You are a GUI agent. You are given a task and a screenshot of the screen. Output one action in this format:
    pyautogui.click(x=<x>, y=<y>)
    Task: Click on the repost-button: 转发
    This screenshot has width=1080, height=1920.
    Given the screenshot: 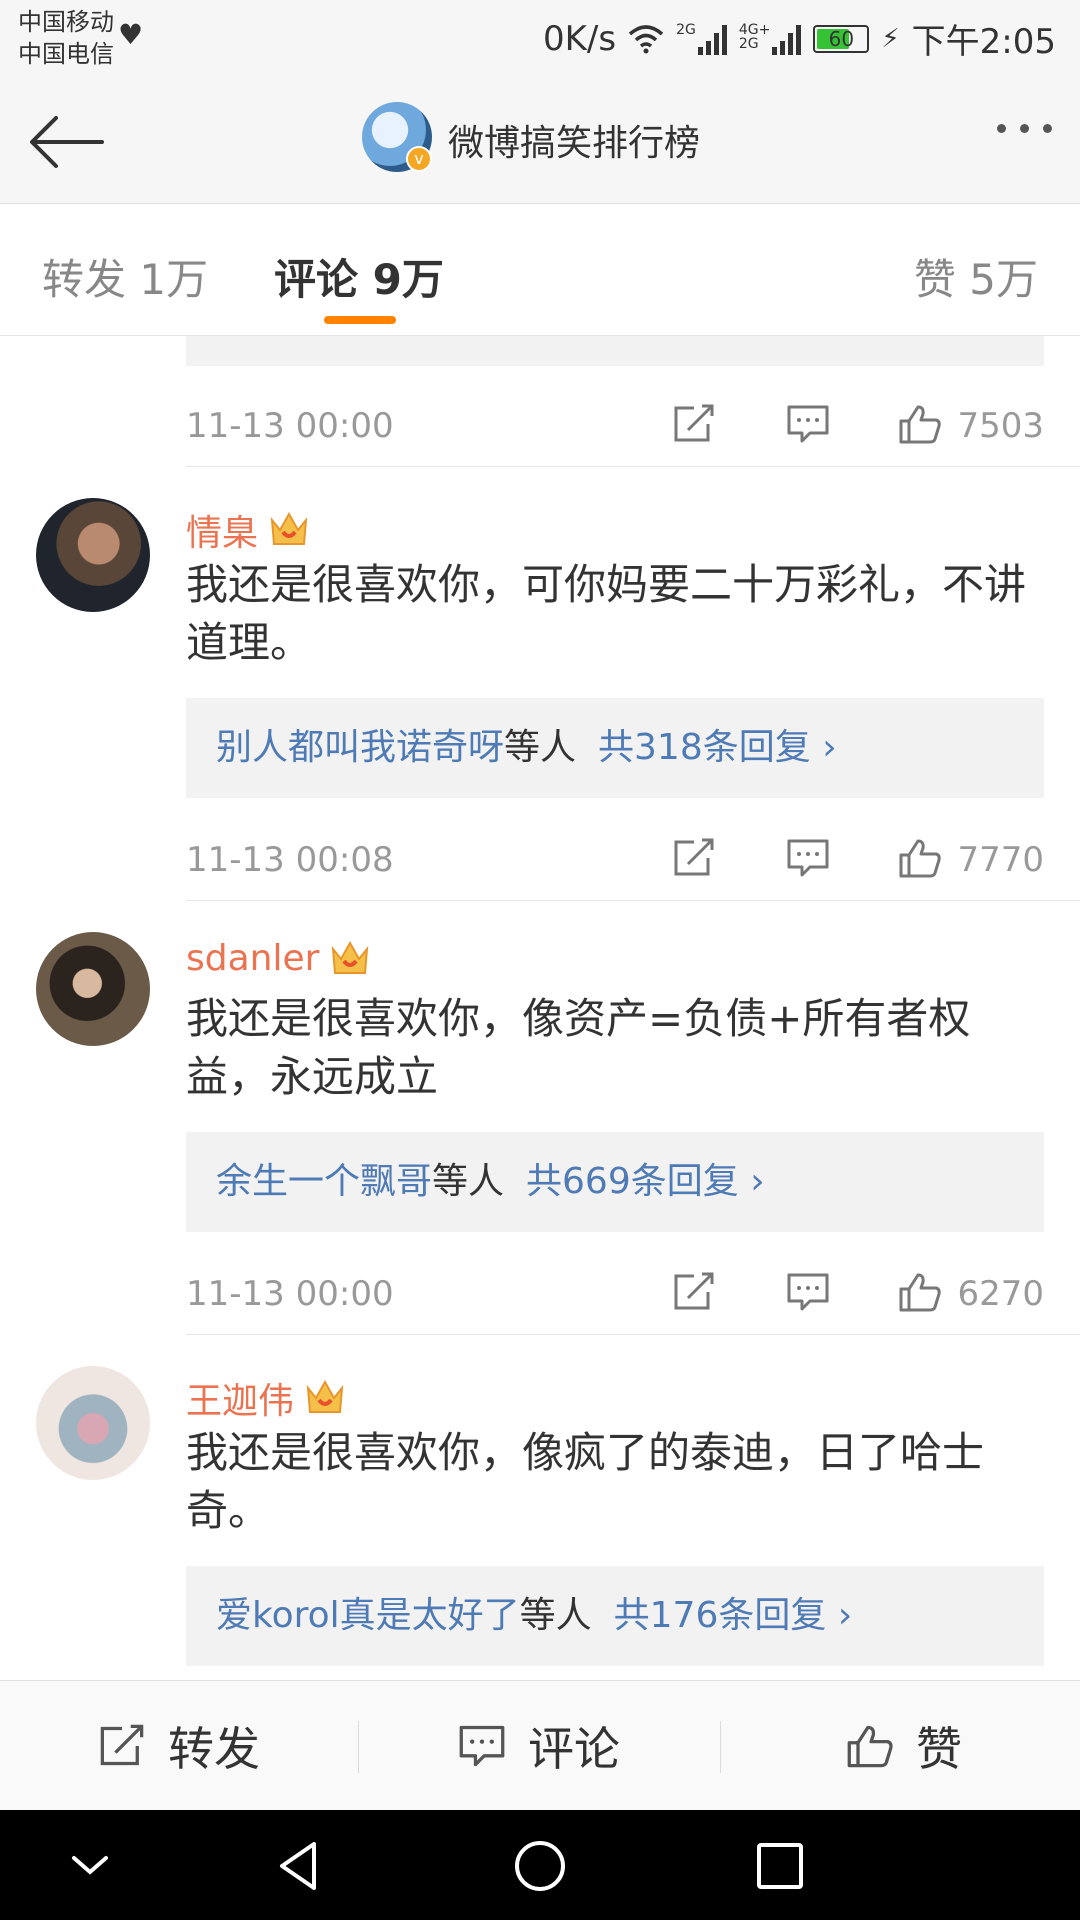 What is the action you would take?
    pyautogui.click(x=179, y=1746)
    